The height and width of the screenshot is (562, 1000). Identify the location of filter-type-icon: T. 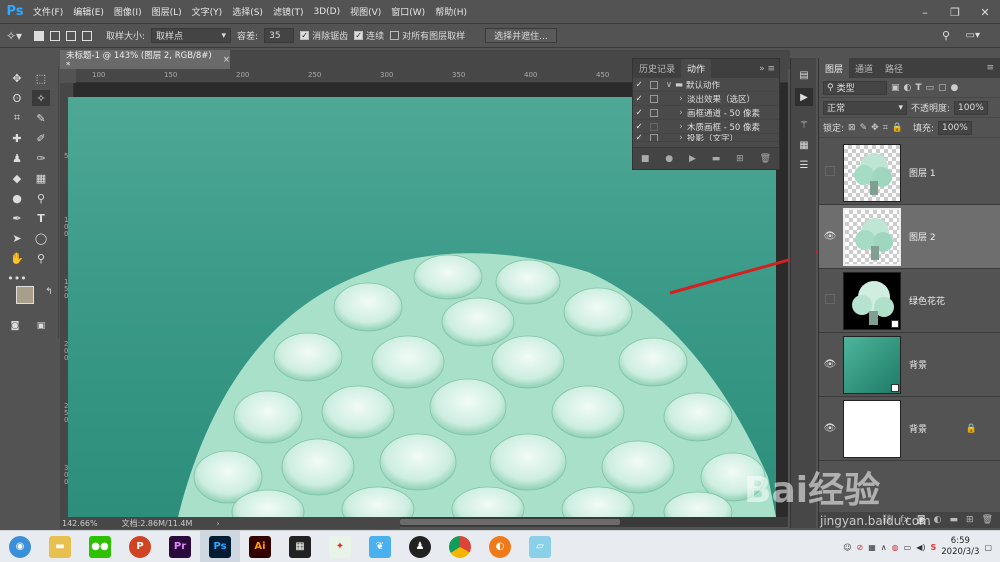
(918, 88).